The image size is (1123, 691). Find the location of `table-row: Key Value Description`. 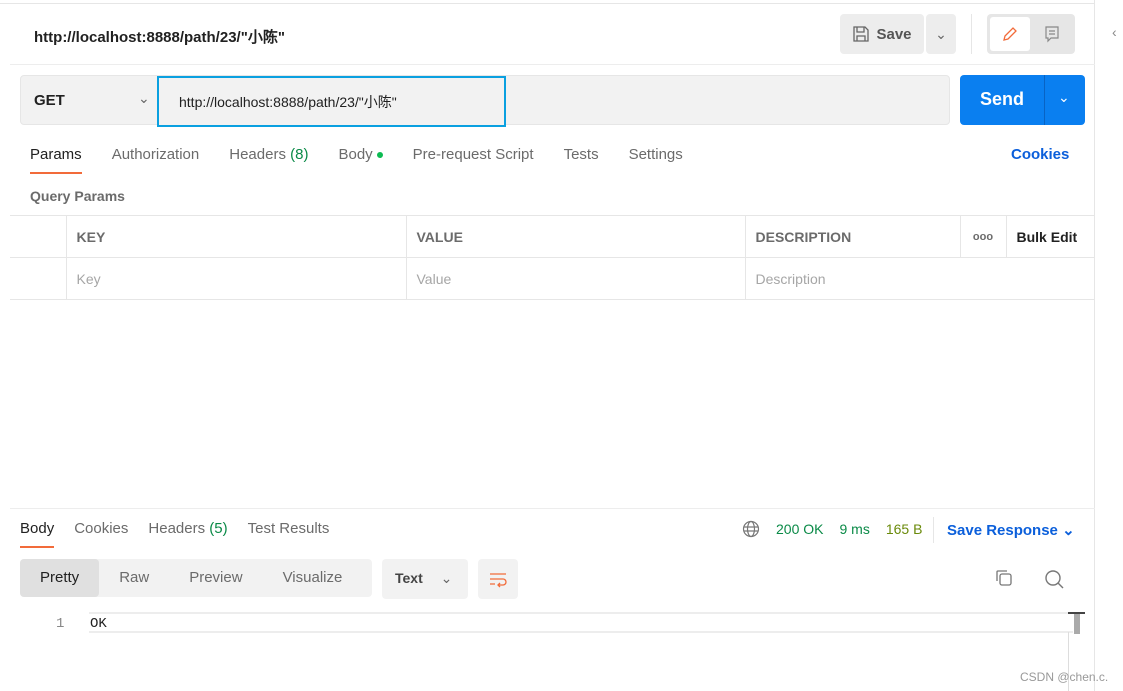

table-row: Key Value Description is located at coordinates (552, 278).